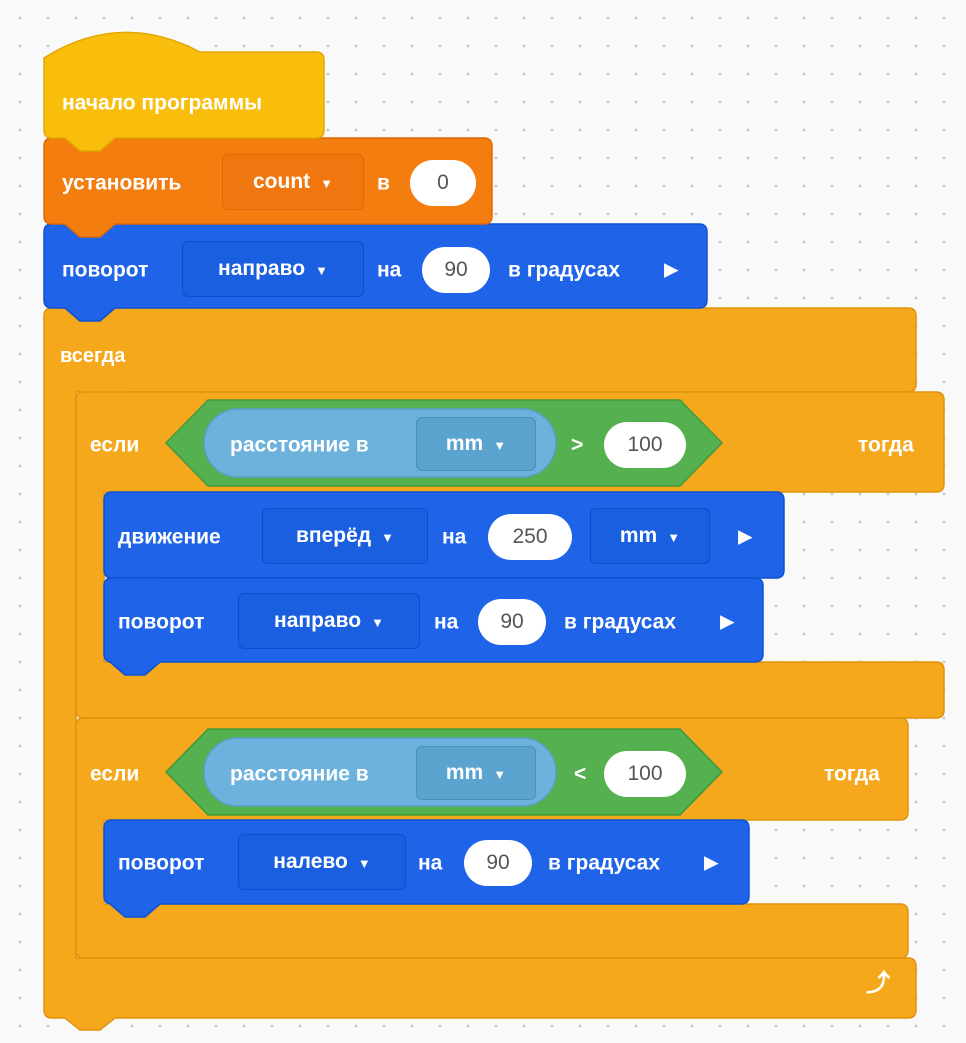  What do you see at coordinates (161, 622) in the screenshot?
I see `turn-2-label: поворот` at bounding box center [161, 622].